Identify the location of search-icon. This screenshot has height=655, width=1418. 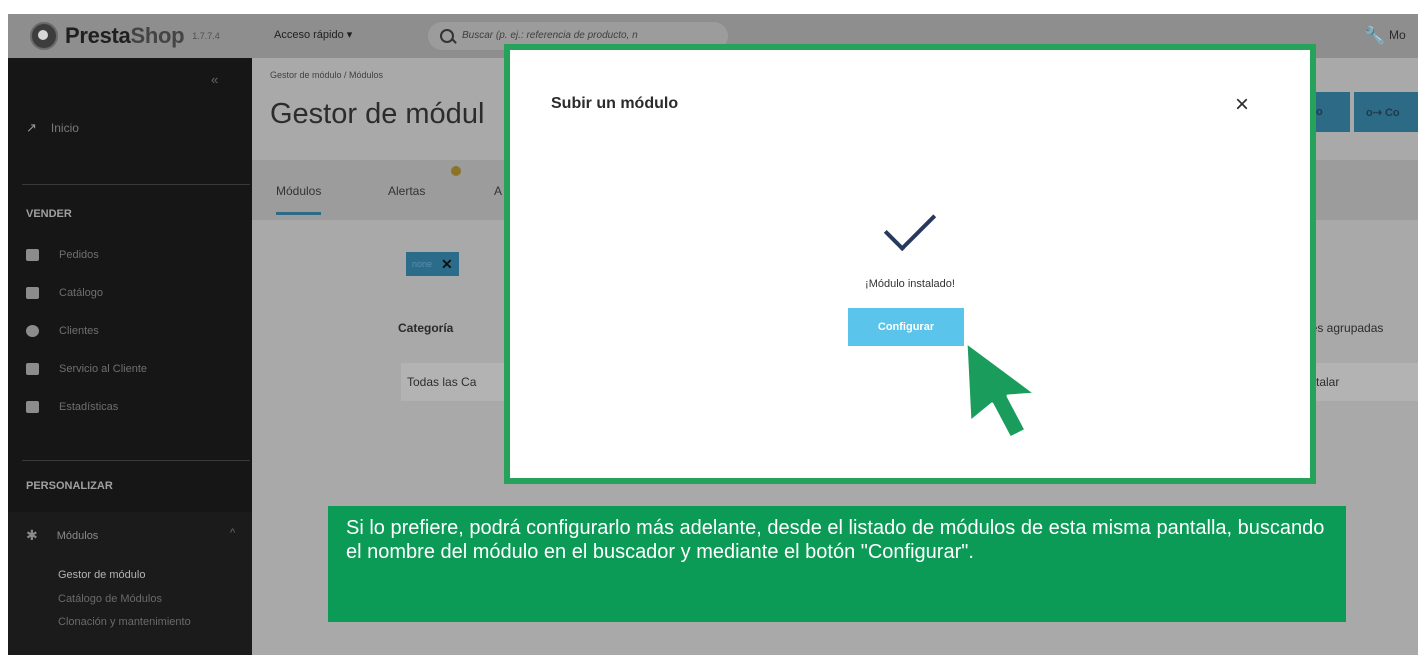
(447, 36).